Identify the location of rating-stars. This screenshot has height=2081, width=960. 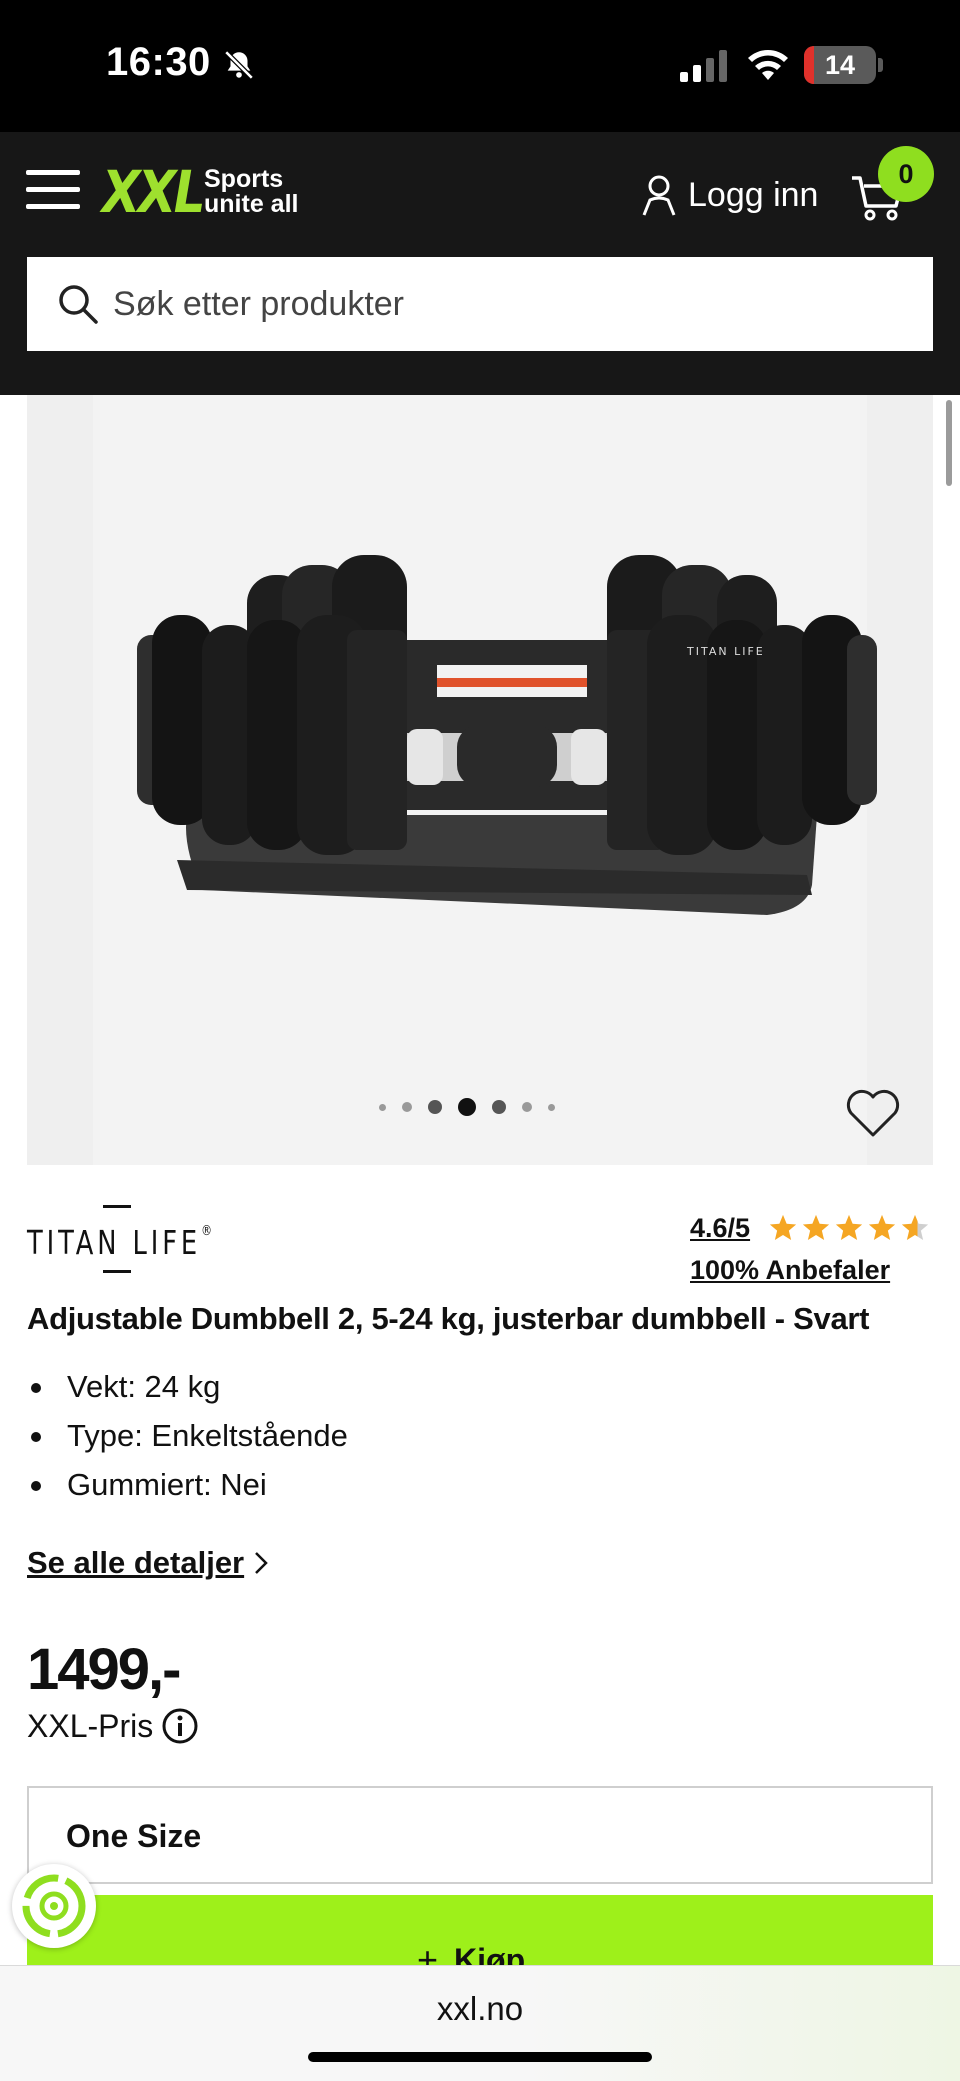
(850, 1228).